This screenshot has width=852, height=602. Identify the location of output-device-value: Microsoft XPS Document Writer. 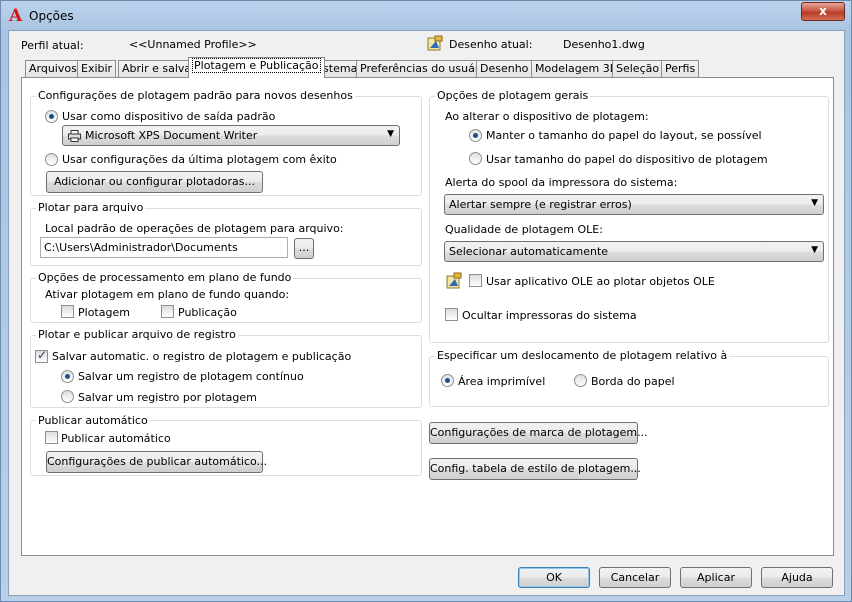
(171, 135).